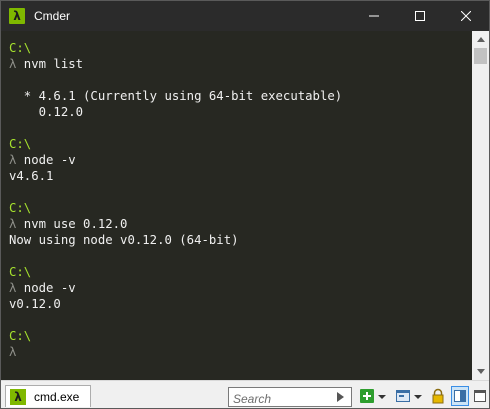 Image resolution: width=490 pixels, height=409 pixels. I want to click on console-output-line: Now using node v0.12.0 (64-bit), so click(240, 240).